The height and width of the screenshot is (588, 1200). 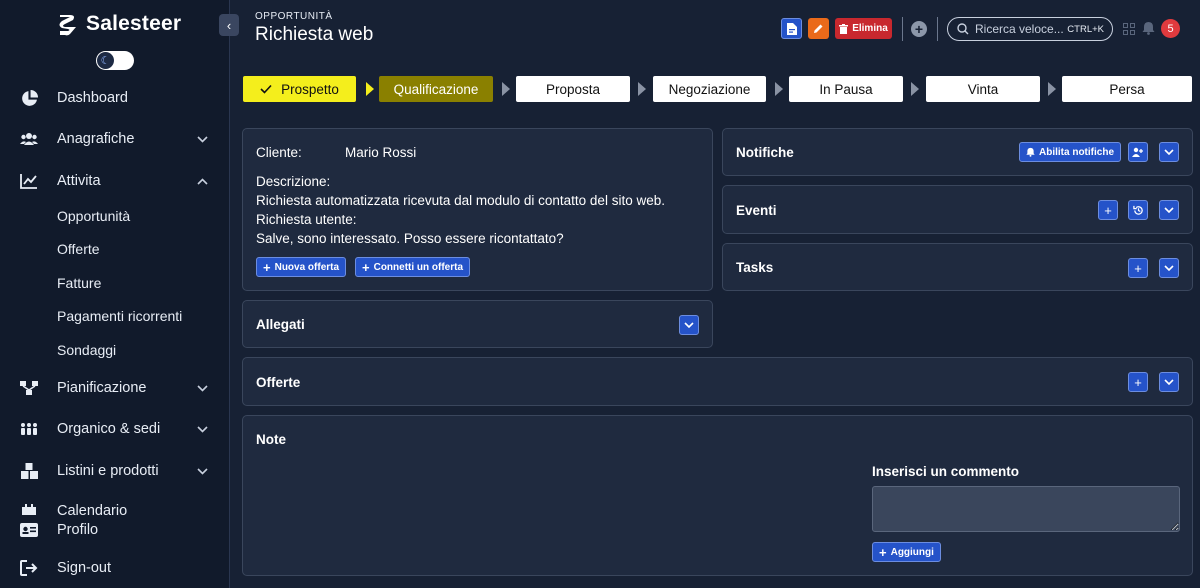 What do you see at coordinates (114, 388) in the screenshot?
I see `sidebar-item-pianificazione: Pianificazione` at bounding box center [114, 388].